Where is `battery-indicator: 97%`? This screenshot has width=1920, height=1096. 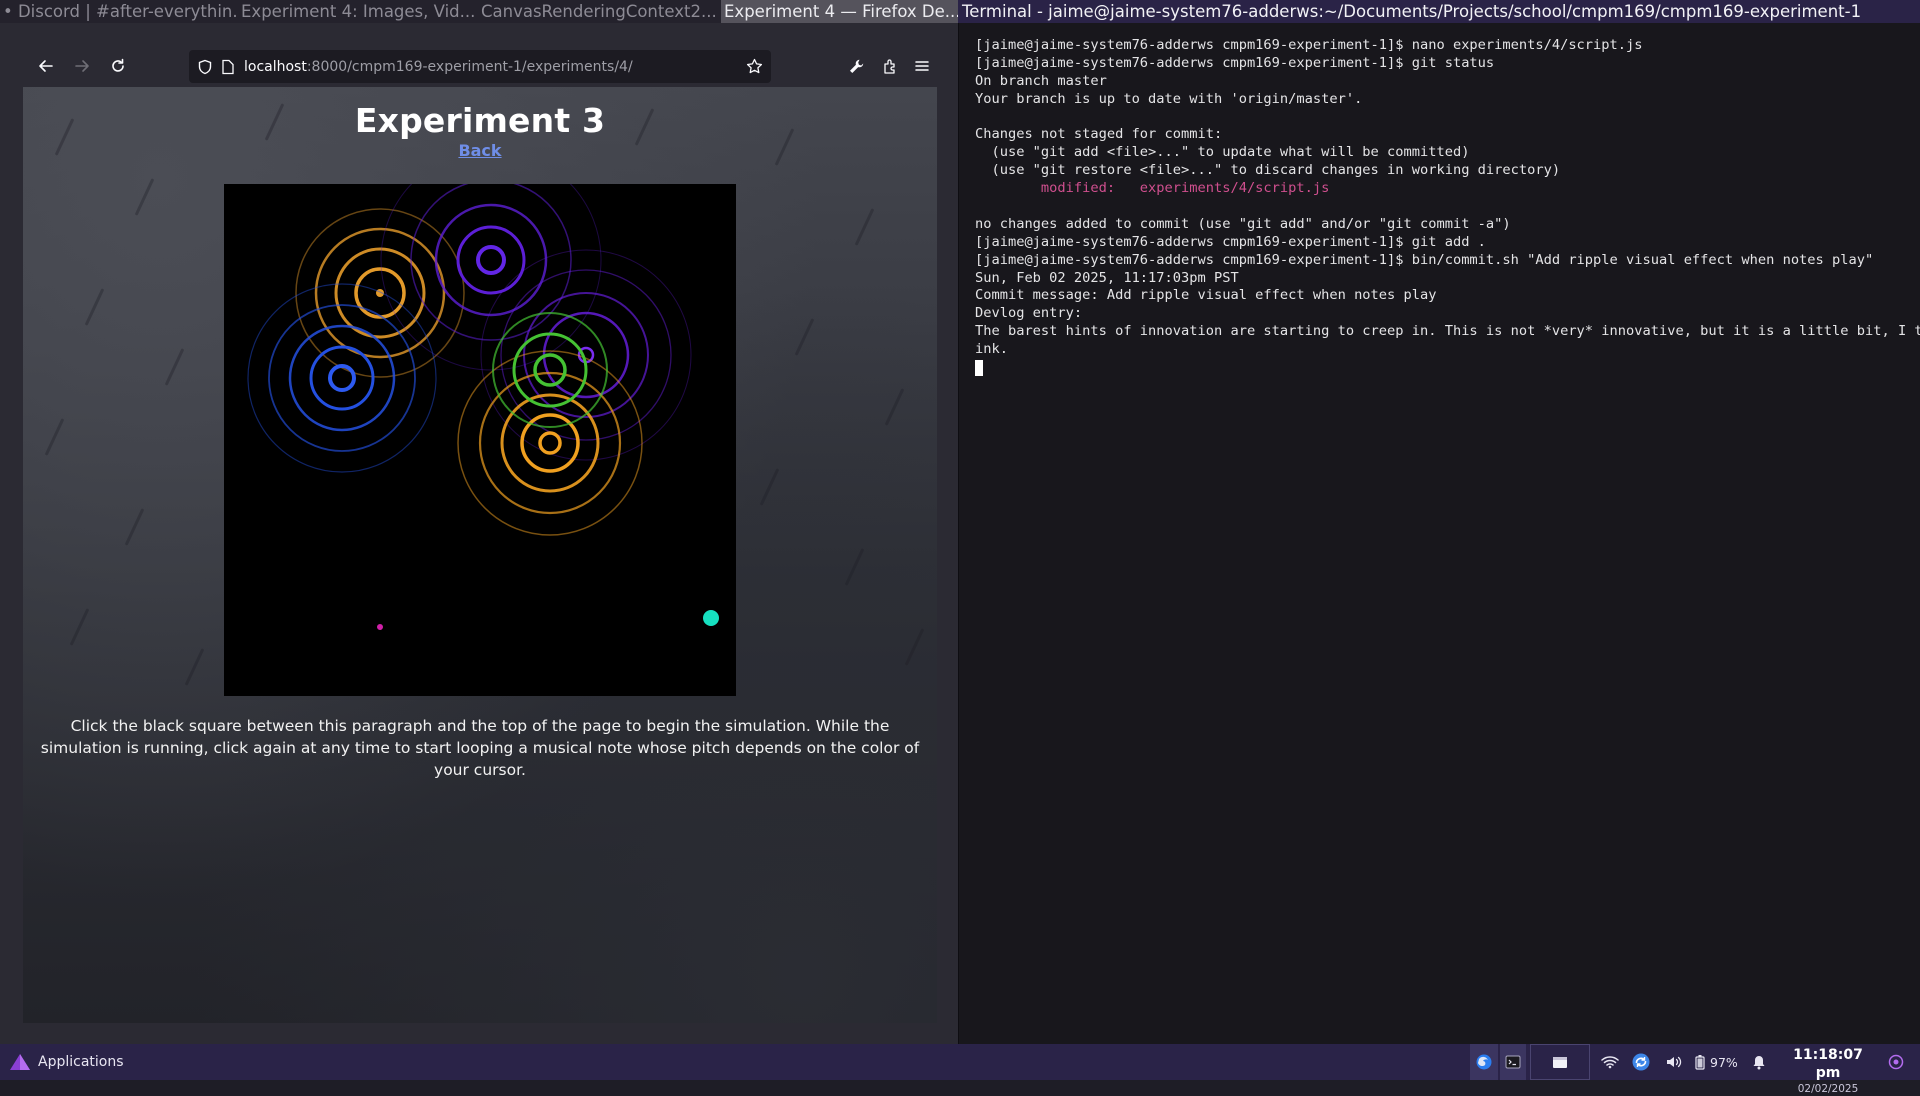
battery-indicator: 97% is located at coordinates (1720, 1062).